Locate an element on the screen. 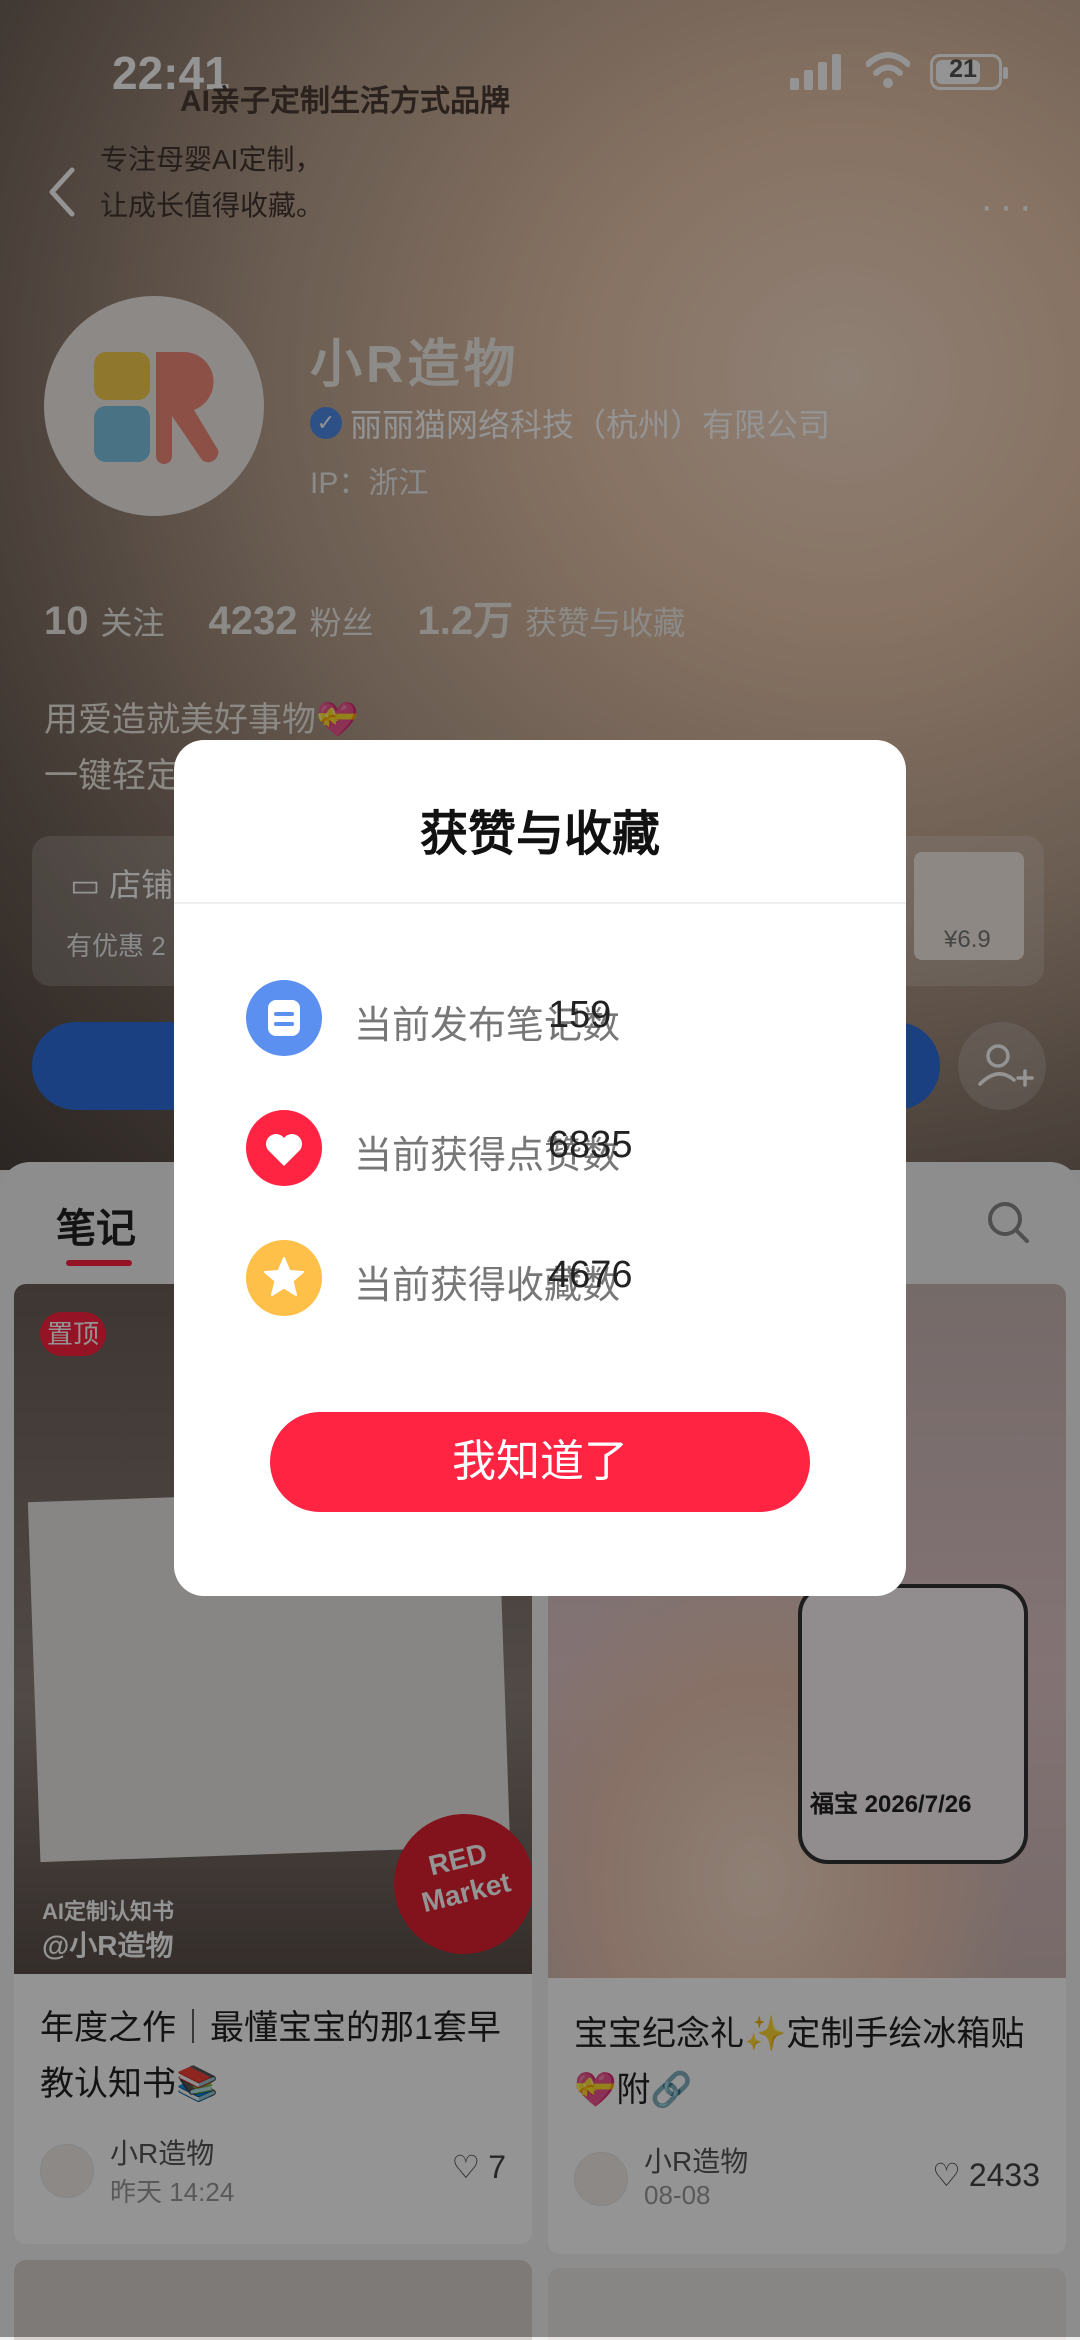 The width and height of the screenshot is (1080, 2340). star-icon is located at coordinates (284, 1278).